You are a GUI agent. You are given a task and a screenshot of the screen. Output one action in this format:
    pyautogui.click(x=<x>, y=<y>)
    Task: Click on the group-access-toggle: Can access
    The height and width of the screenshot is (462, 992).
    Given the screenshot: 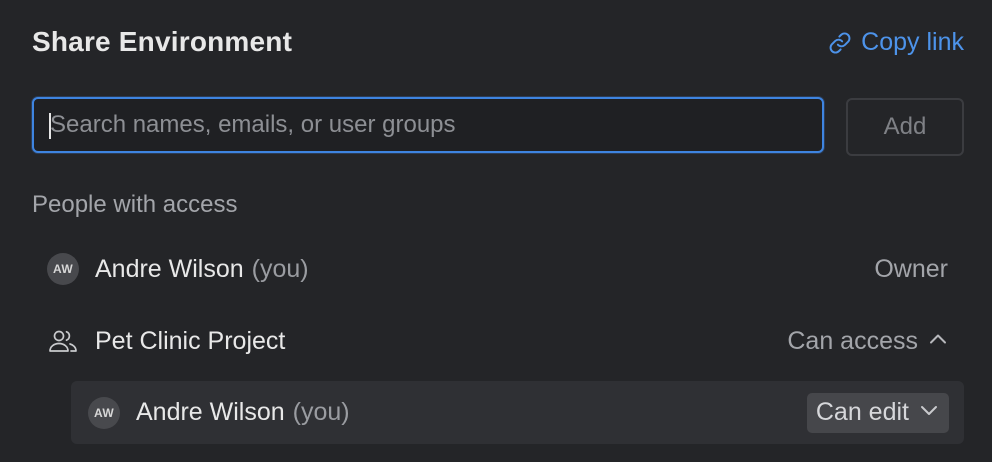 What is the action you would take?
    pyautogui.click(x=867, y=341)
    